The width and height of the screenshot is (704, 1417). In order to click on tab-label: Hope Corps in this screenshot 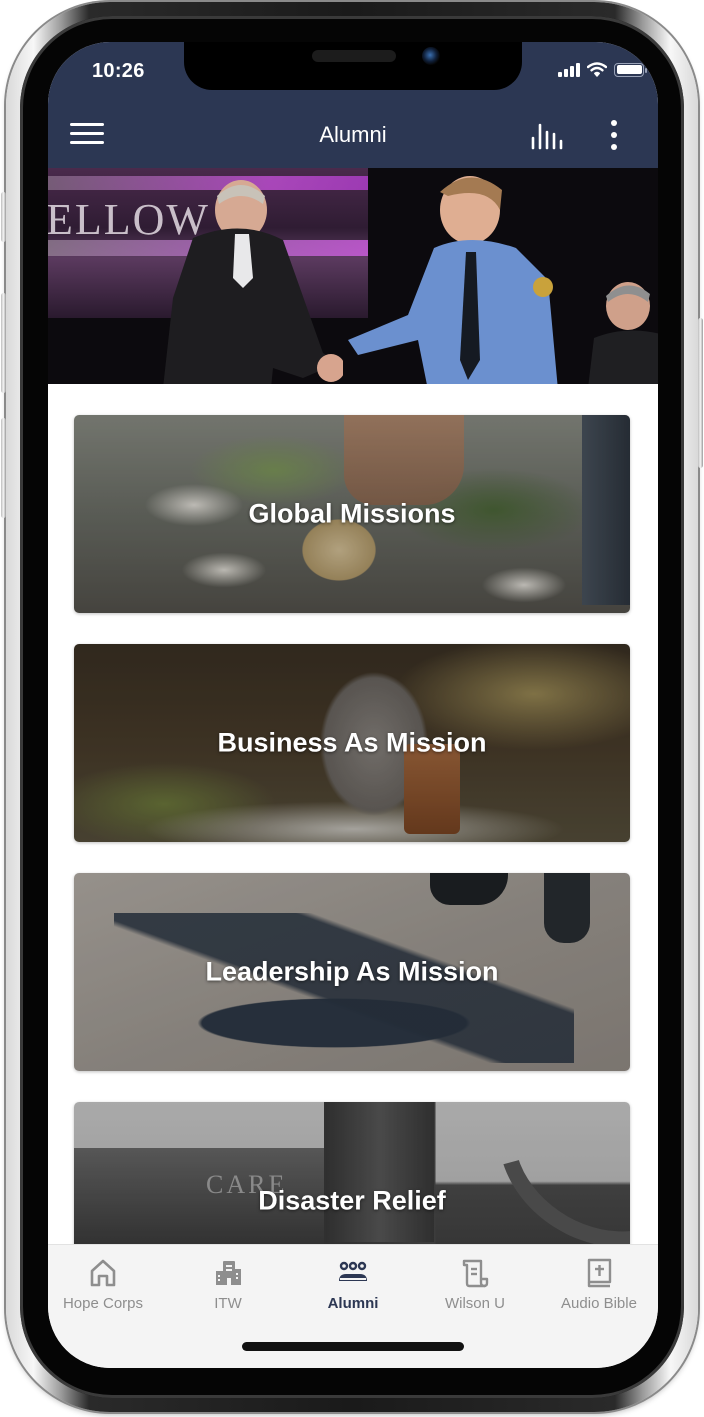, I will do `click(103, 1303)`.